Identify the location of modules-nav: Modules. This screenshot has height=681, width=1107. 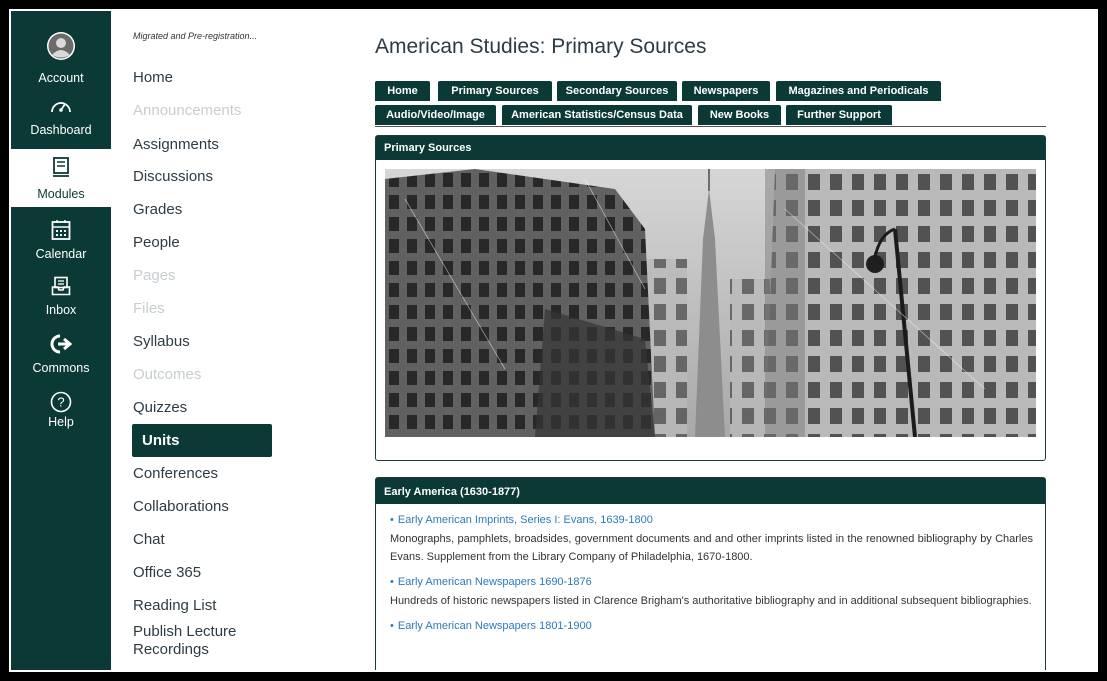
(61, 178).